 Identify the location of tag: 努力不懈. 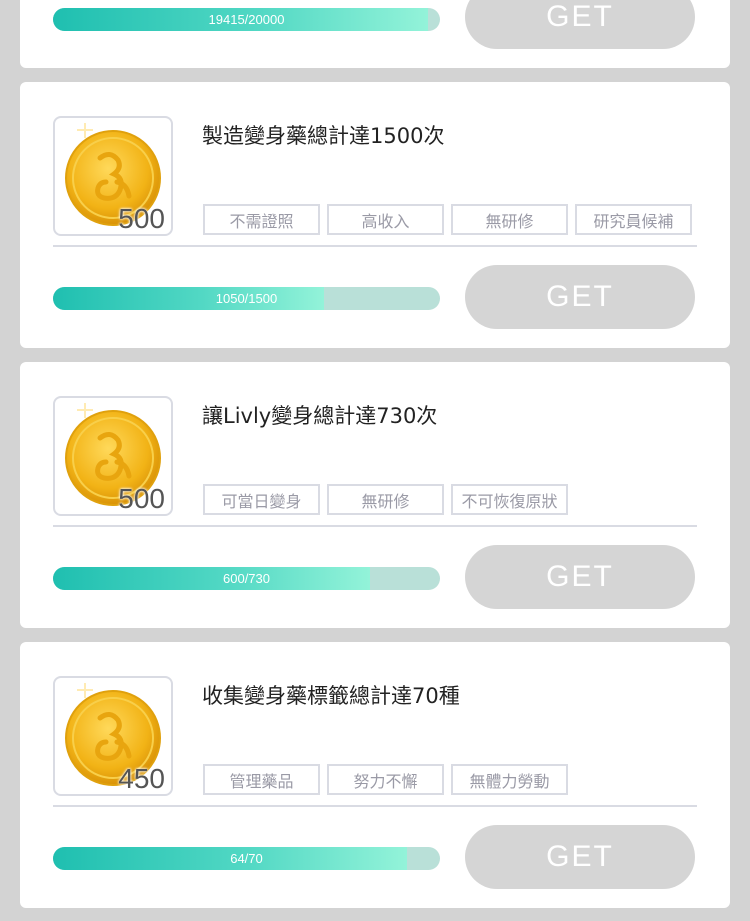
(385, 779).